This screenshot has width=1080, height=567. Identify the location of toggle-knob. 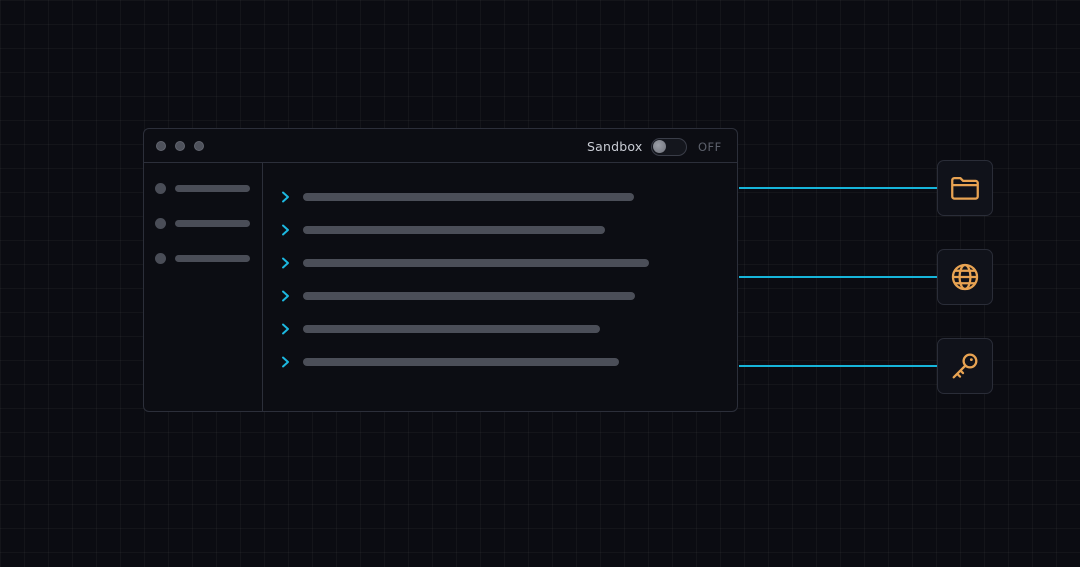
(659, 146).